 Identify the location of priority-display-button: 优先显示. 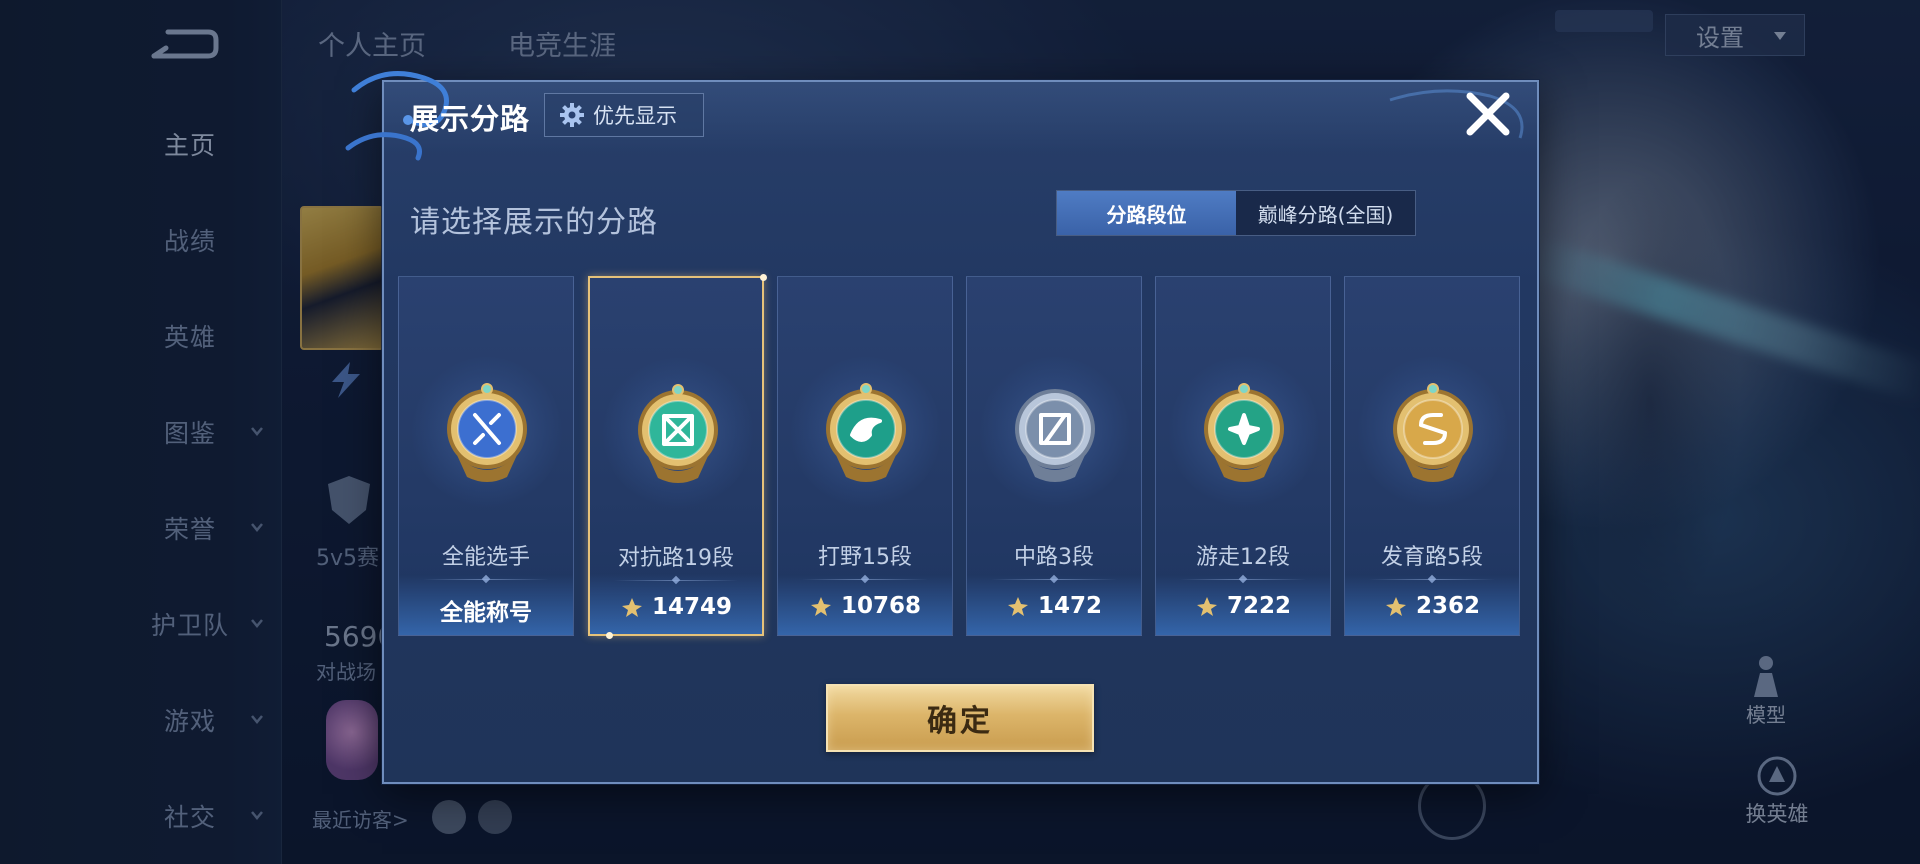
(624, 115).